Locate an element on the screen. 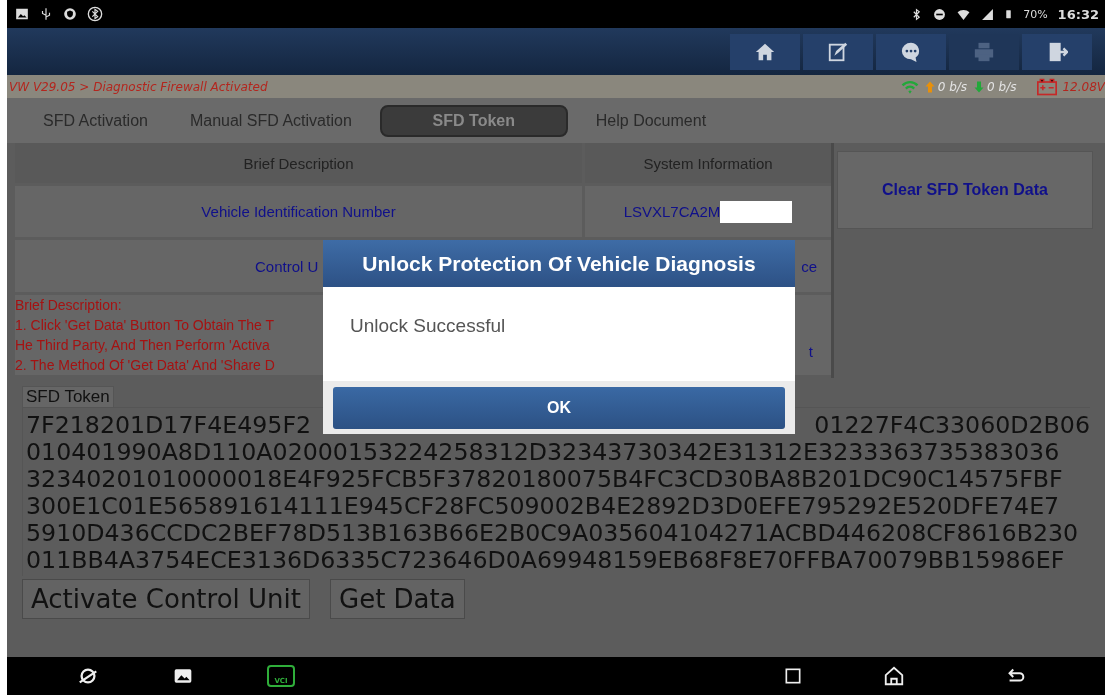 This screenshot has width=1105, height=695. tab: Help Document is located at coordinates (651, 120).